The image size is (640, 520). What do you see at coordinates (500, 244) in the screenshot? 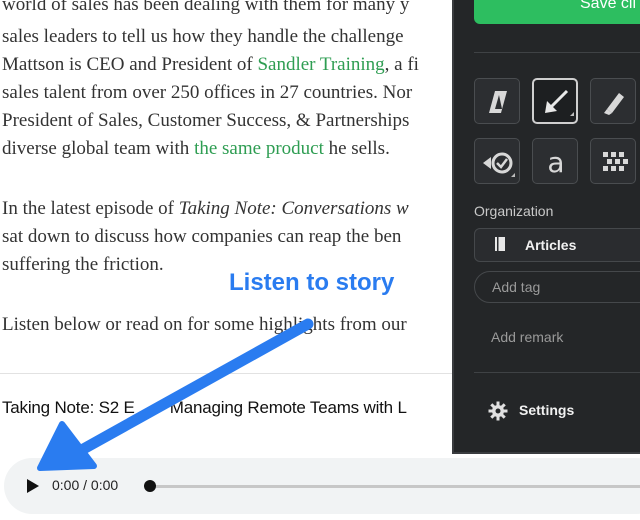
I see `notebook-icon` at bounding box center [500, 244].